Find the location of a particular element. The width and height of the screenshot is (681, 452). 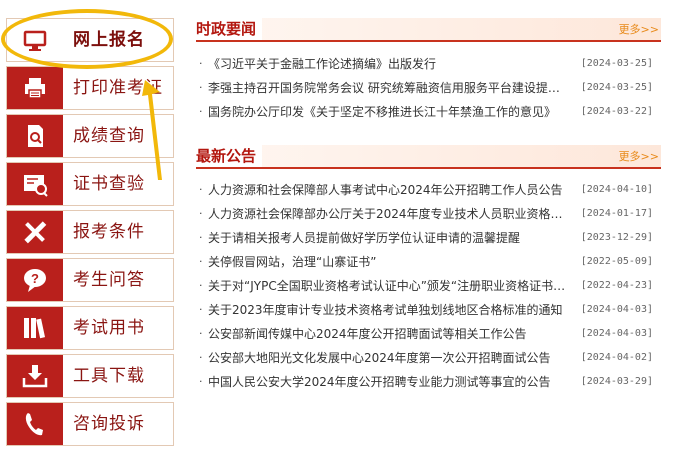

notices-more-link: 更多>> is located at coordinates (639, 156).